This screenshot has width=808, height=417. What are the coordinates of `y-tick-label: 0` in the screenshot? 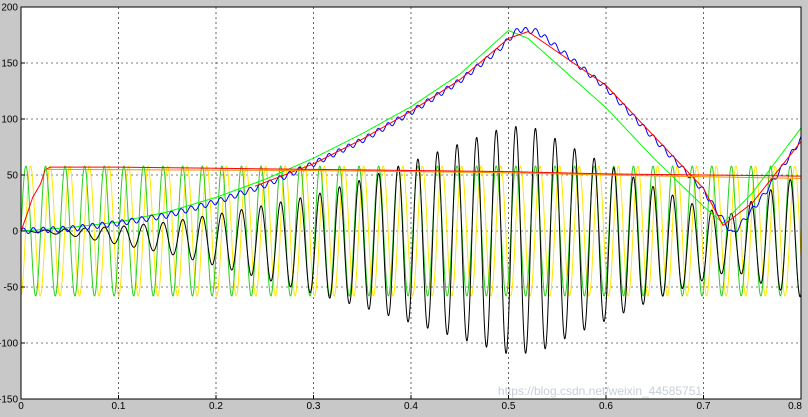 It's located at (15, 232).